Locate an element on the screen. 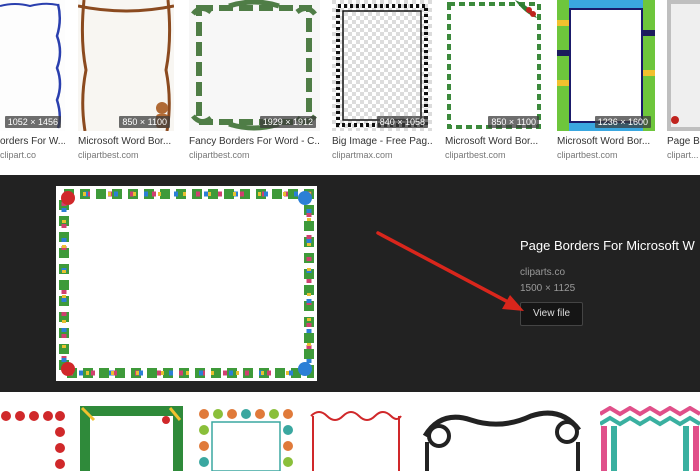 This screenshot has width=700, height=471. baroque-border-thumbnail-icon is located at coordinates (502, 438).